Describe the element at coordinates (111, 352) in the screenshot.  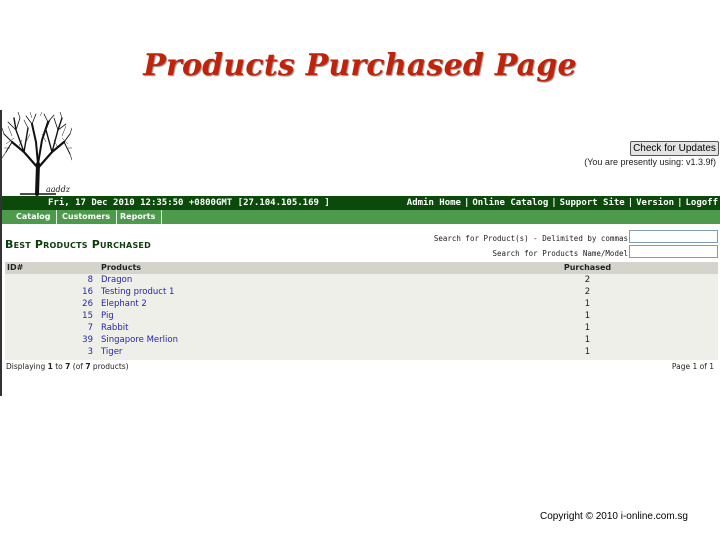
I see `product-link: Tiger` at that location.